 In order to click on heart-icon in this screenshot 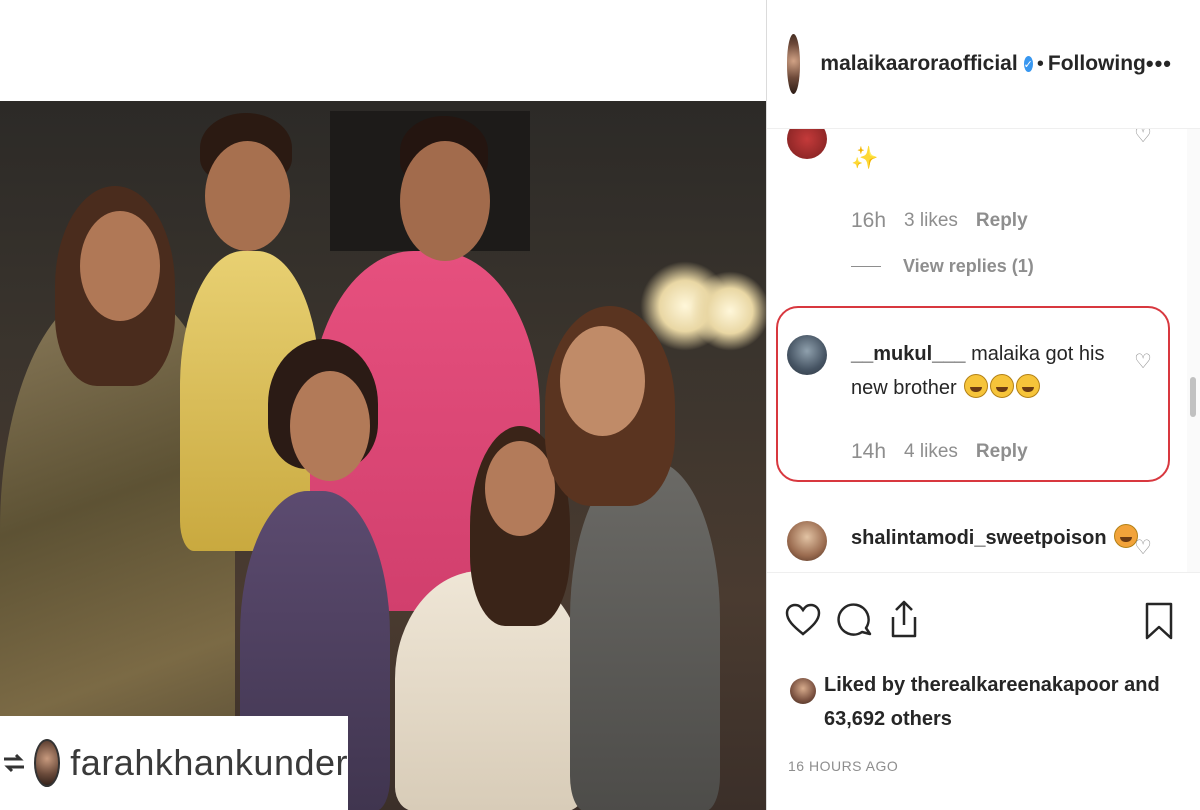, I will do `click(803, 622)`.